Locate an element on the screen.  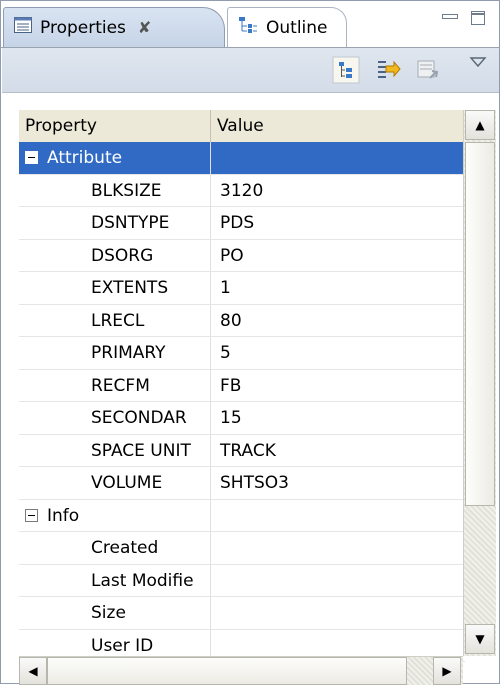
property-name: DSORG is located at coordinates (122, 255).